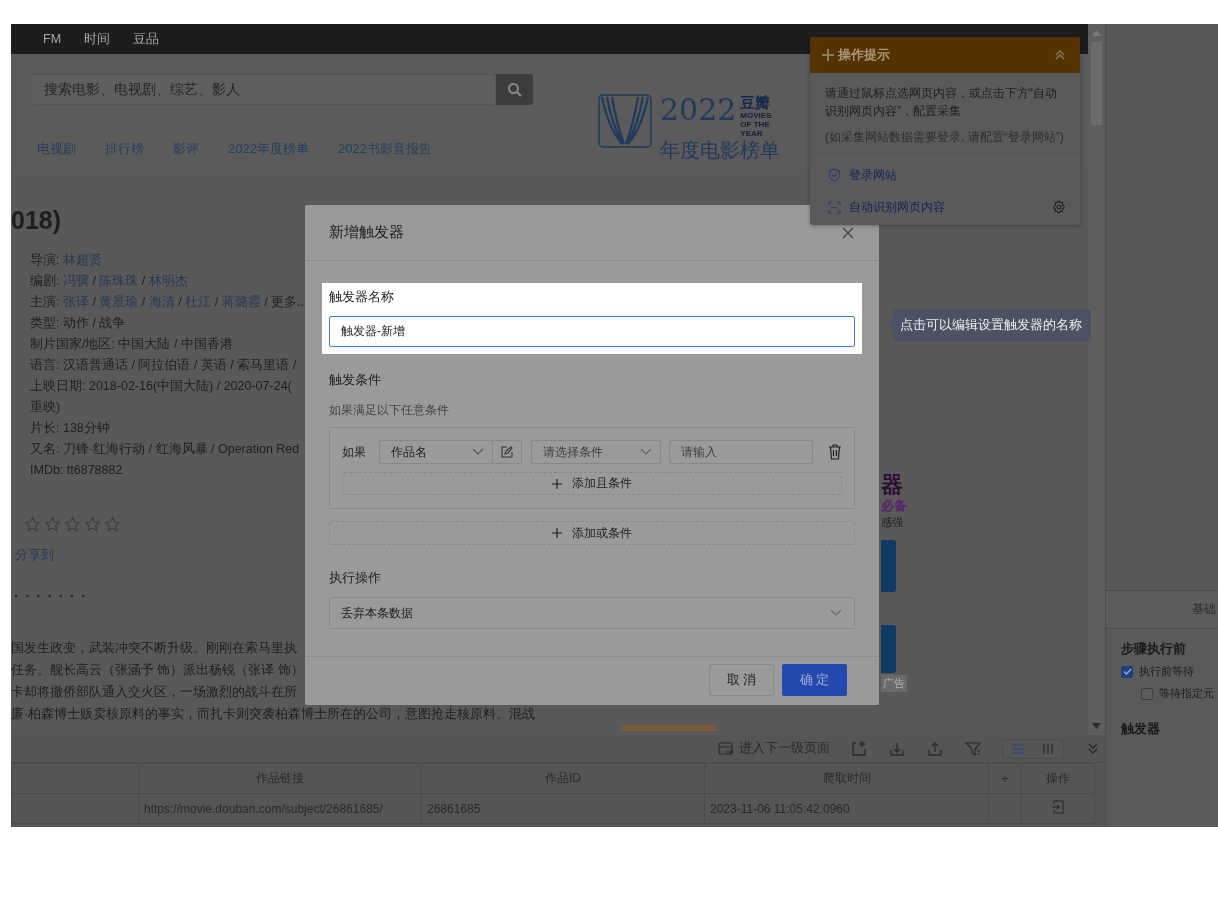  Describe the element at coordinates (1096, 33) in the screenshot. I see `up-arrow-icon` at that location.